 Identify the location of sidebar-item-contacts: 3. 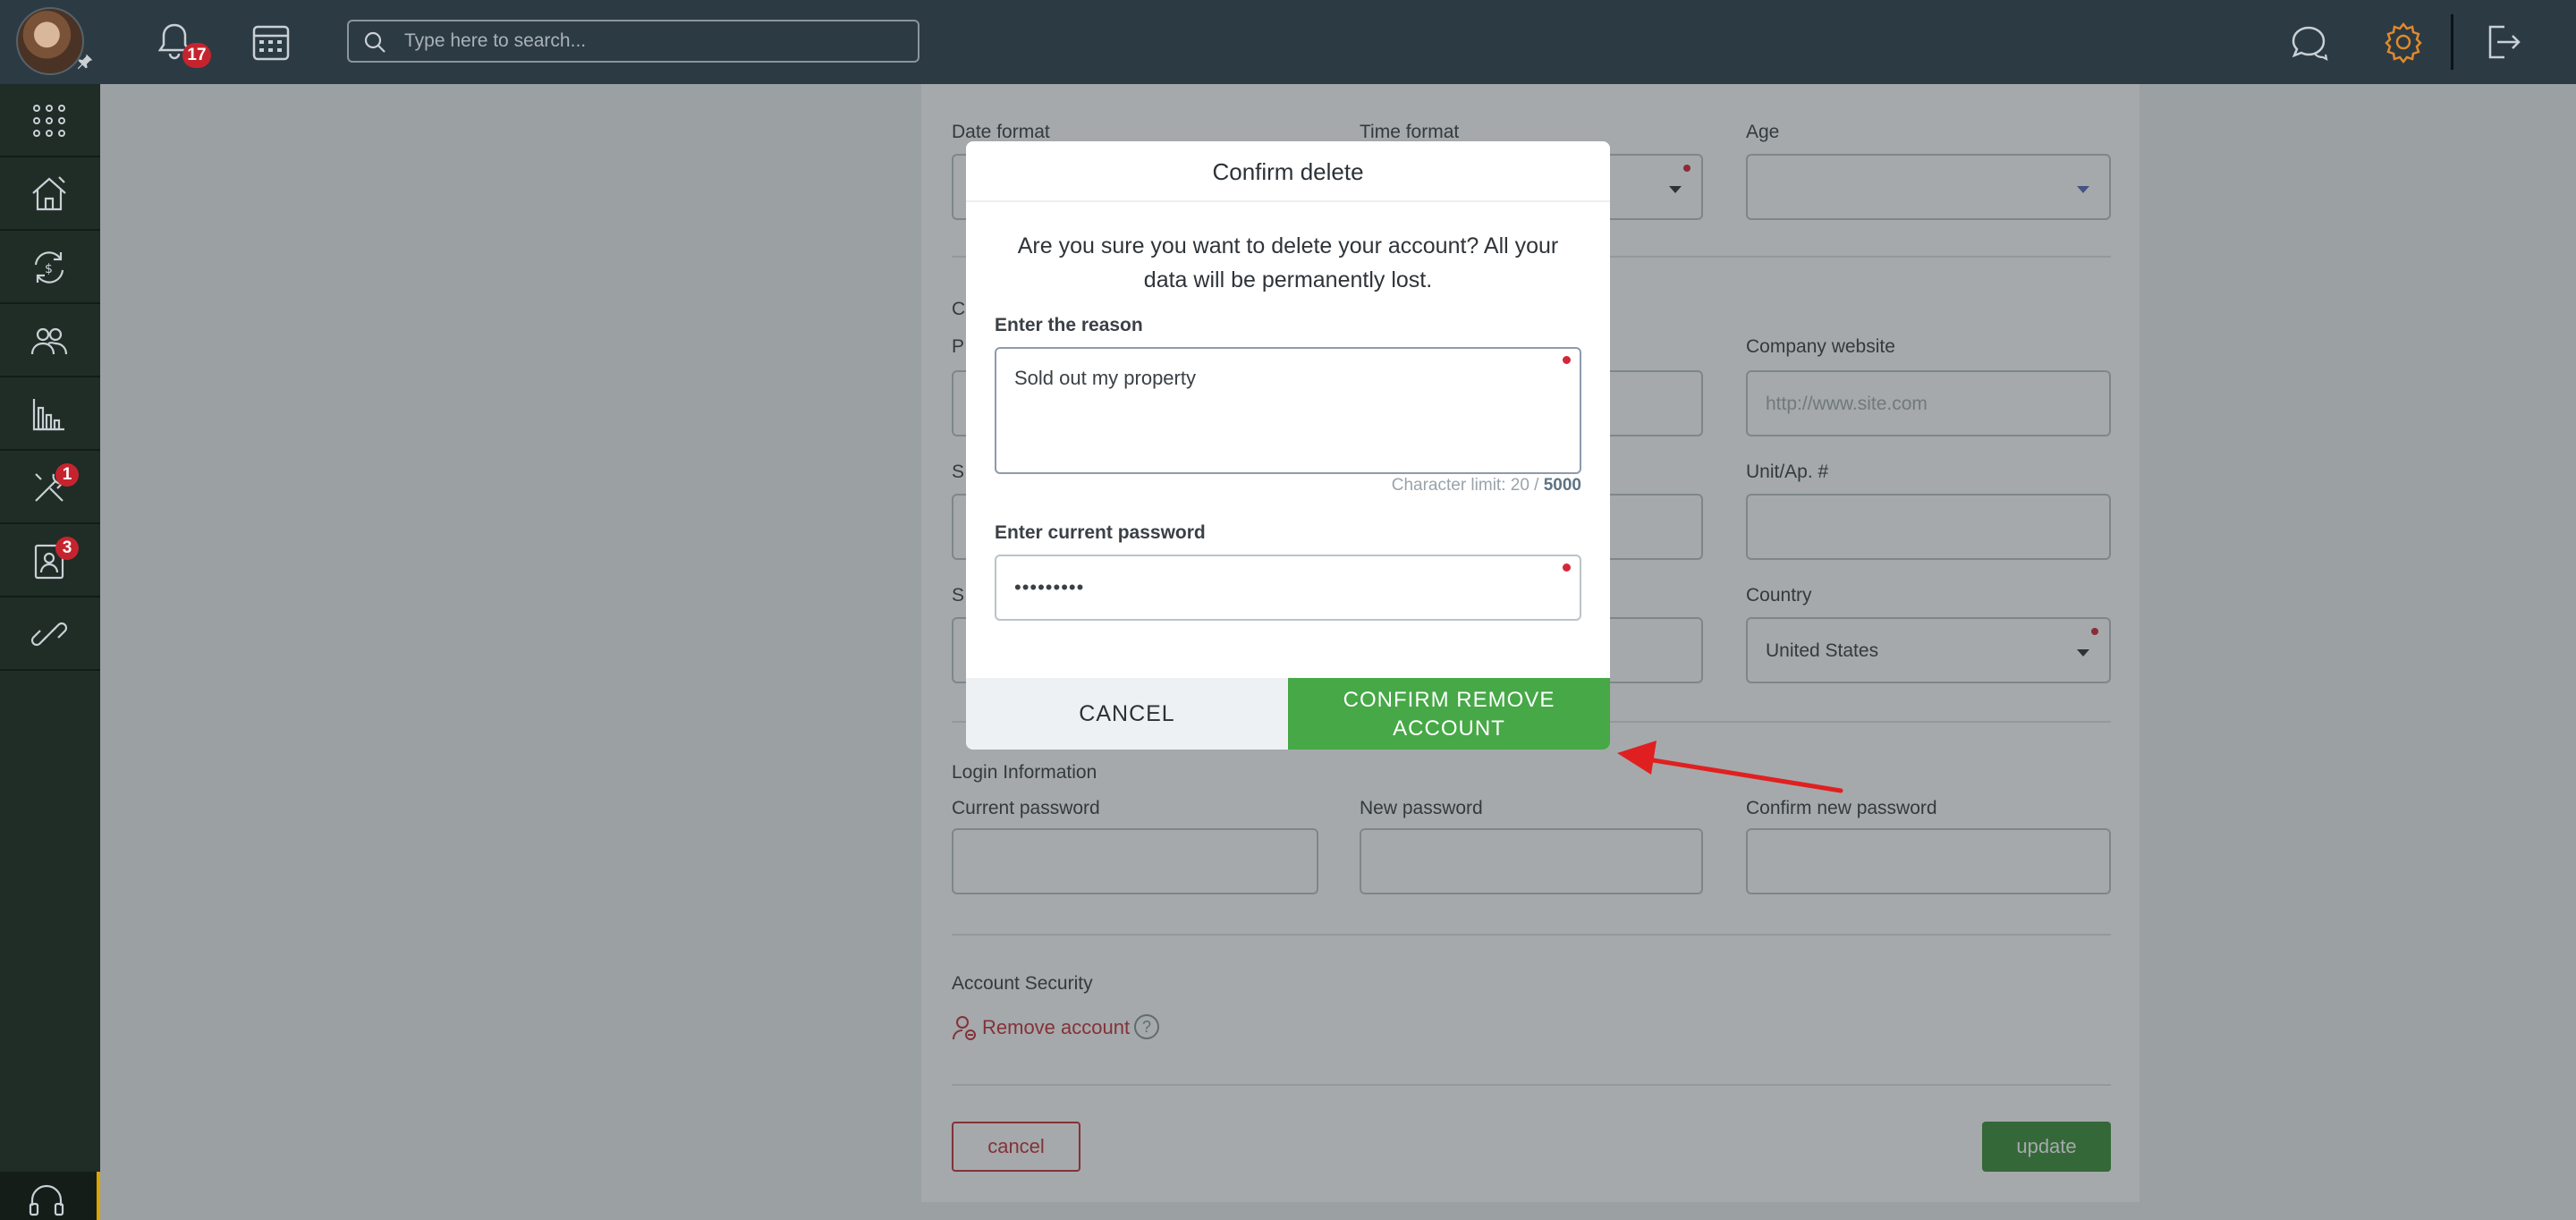
(50, 560).